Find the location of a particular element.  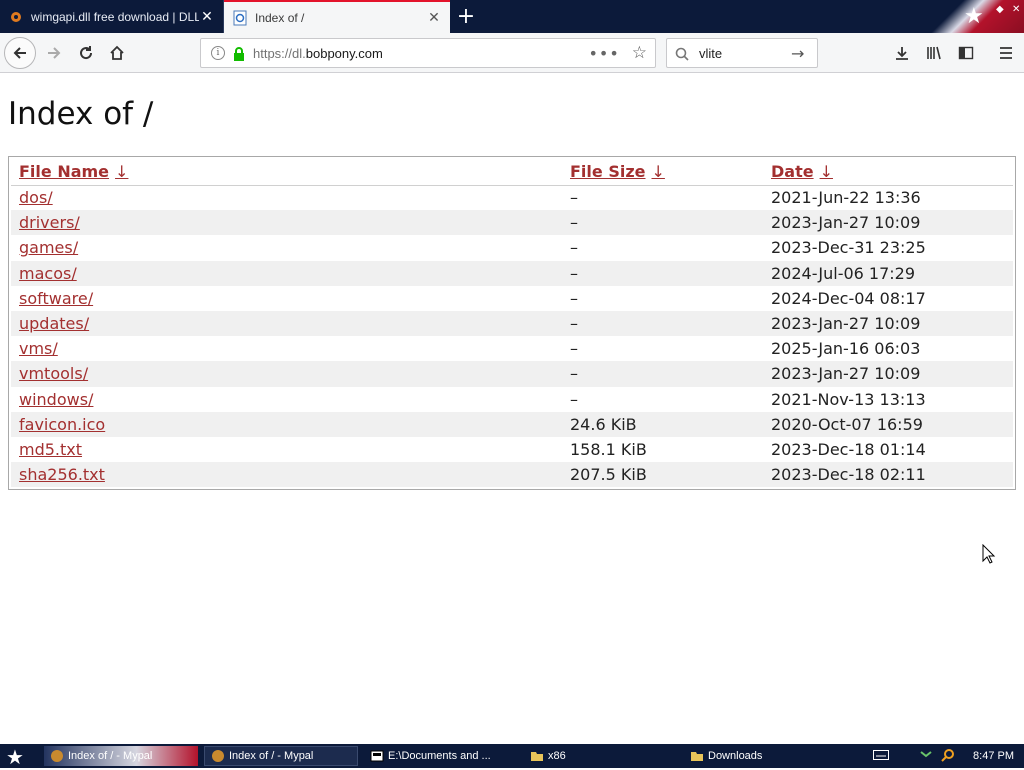

forward-button is located at coordinates (54, 53).